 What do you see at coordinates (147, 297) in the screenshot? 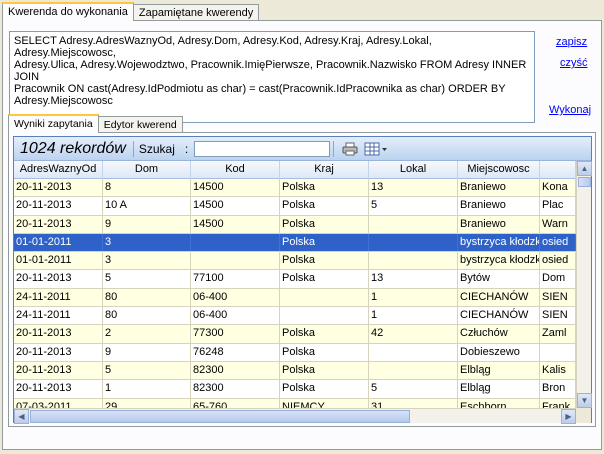
I see `cell-dom: 80` at bounding box center [147, 297].